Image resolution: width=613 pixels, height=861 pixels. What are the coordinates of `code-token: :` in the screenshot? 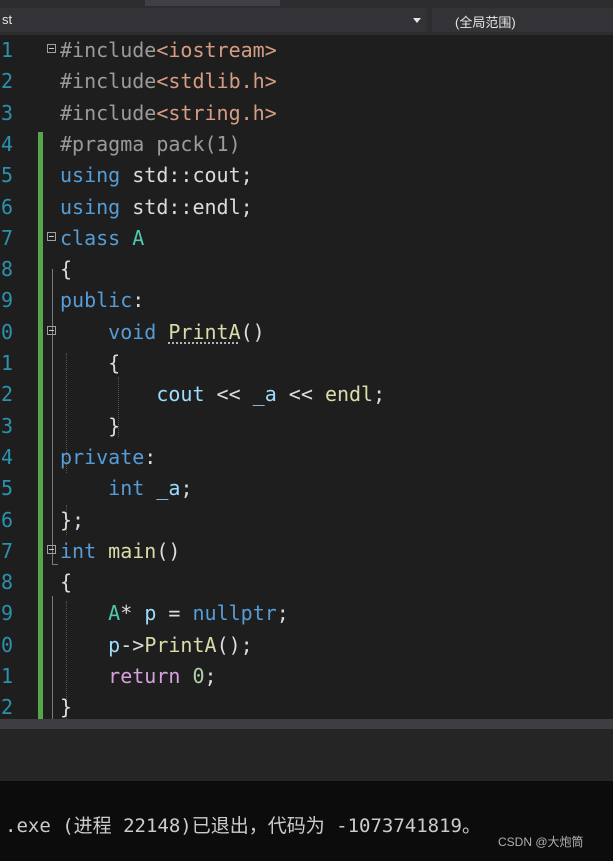 It's located at (138, 300).